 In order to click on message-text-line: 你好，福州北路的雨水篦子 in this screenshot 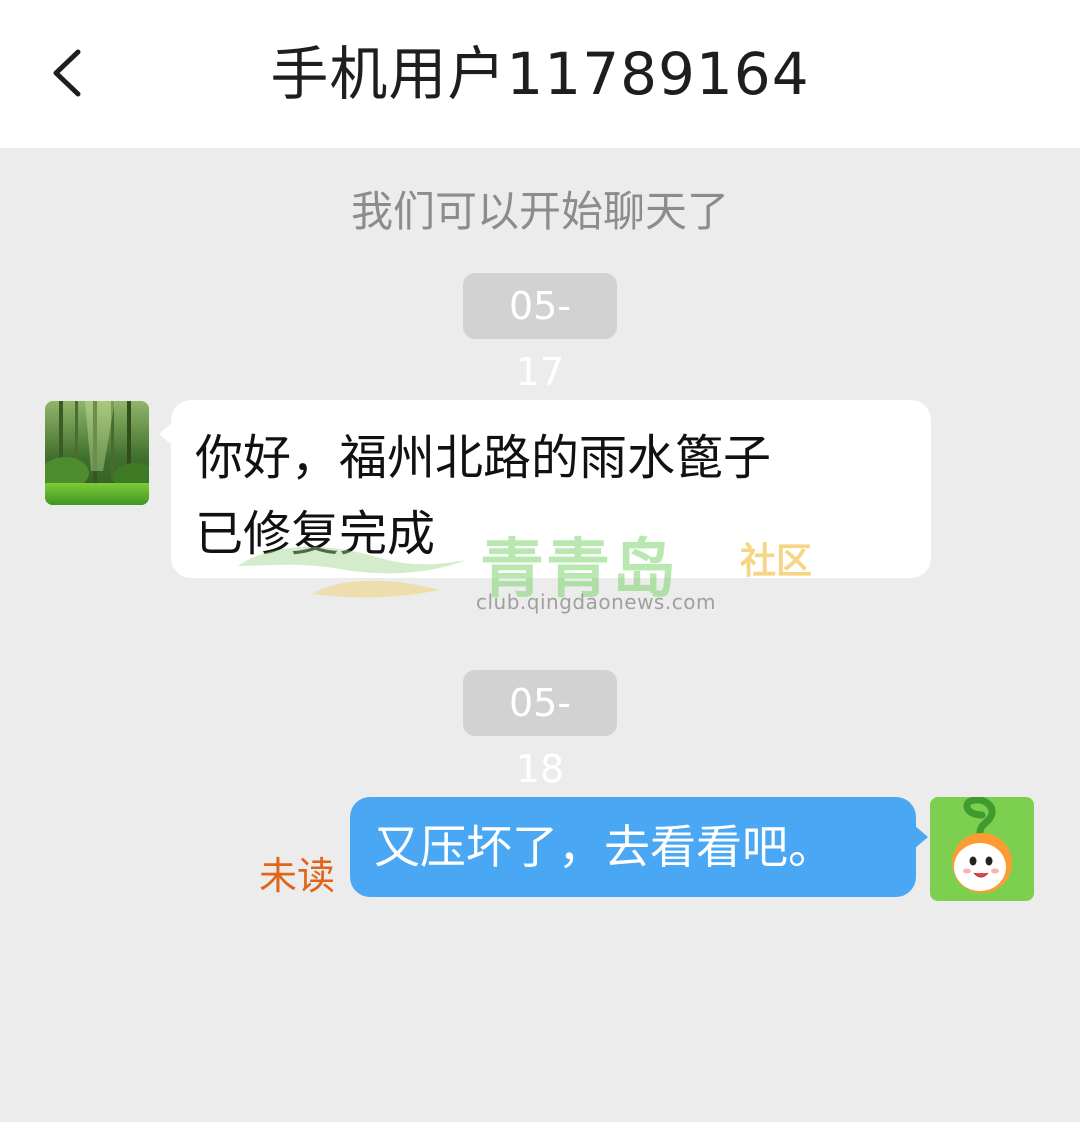, I will do `click(483, 458)`.